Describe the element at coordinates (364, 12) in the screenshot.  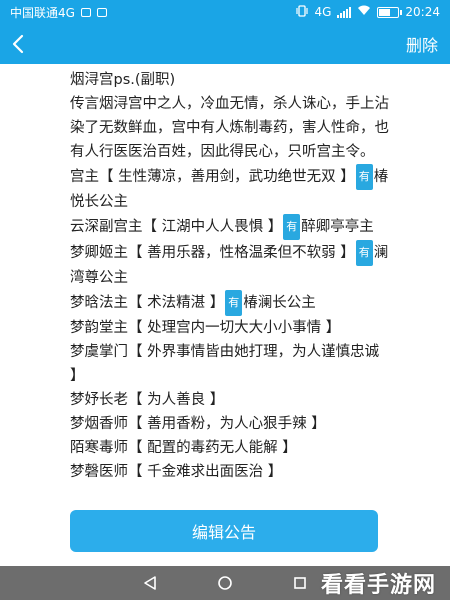
I see `wifi-icon` at that location.